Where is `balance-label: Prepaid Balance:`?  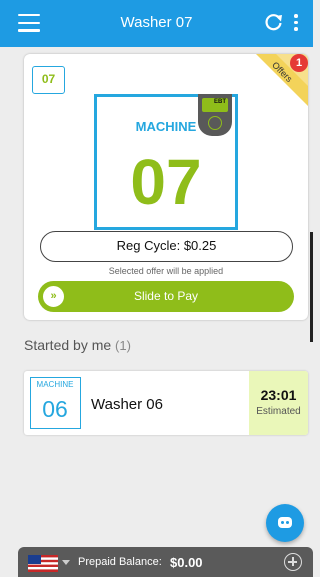 balance-label: Prepaid Balance: is located at coordinates (120, 562).